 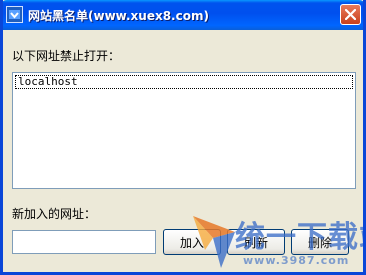 I want to click on window-title: 网站黑名单(www.xuex8.com), so click(x=118, y=16).